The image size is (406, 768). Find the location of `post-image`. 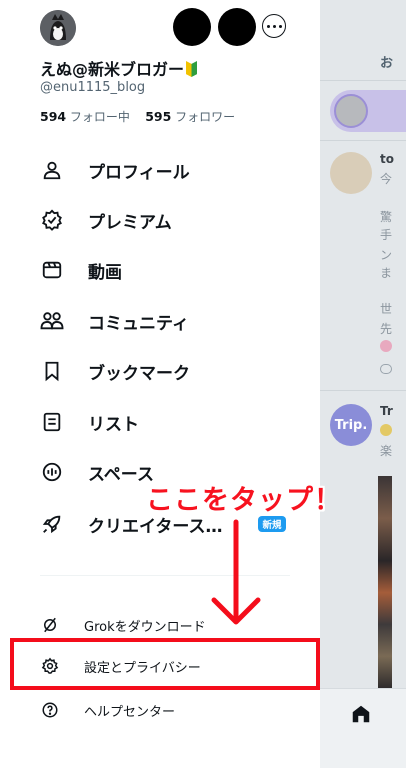

post-image is located at coordinates (385, 582).